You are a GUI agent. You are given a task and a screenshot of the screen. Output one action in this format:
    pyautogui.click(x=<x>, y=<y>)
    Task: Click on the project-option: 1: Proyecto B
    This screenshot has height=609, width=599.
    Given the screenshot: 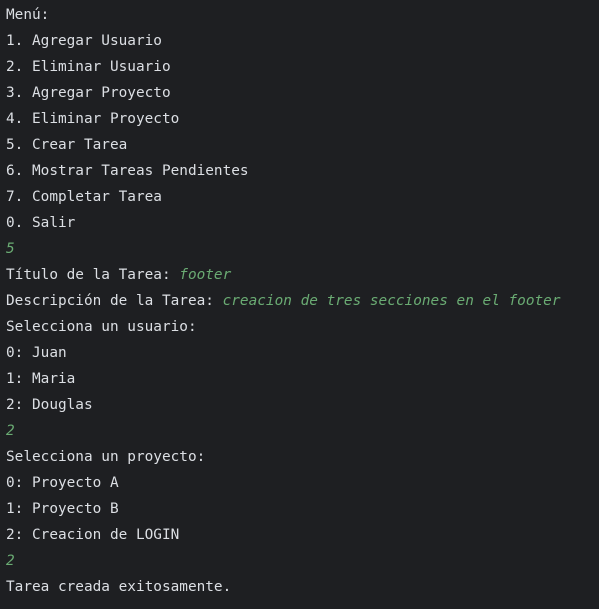 What is the action you would take?
    pyautogui.click(x=62, y=509)
    